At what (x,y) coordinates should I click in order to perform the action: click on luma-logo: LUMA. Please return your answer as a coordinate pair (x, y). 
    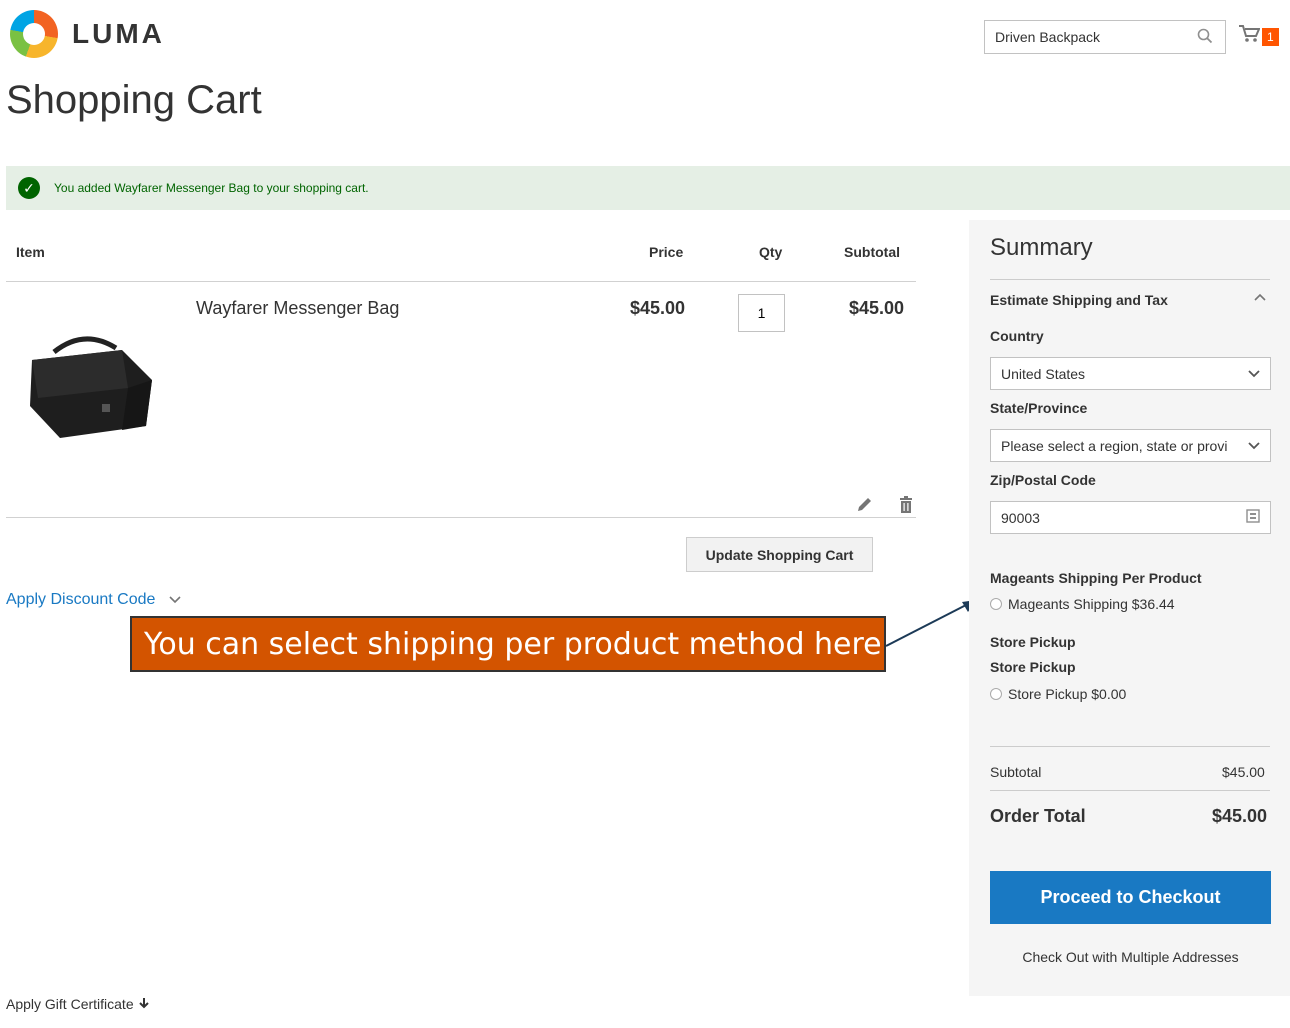
    Looking at the image, I should click on (87, 34).